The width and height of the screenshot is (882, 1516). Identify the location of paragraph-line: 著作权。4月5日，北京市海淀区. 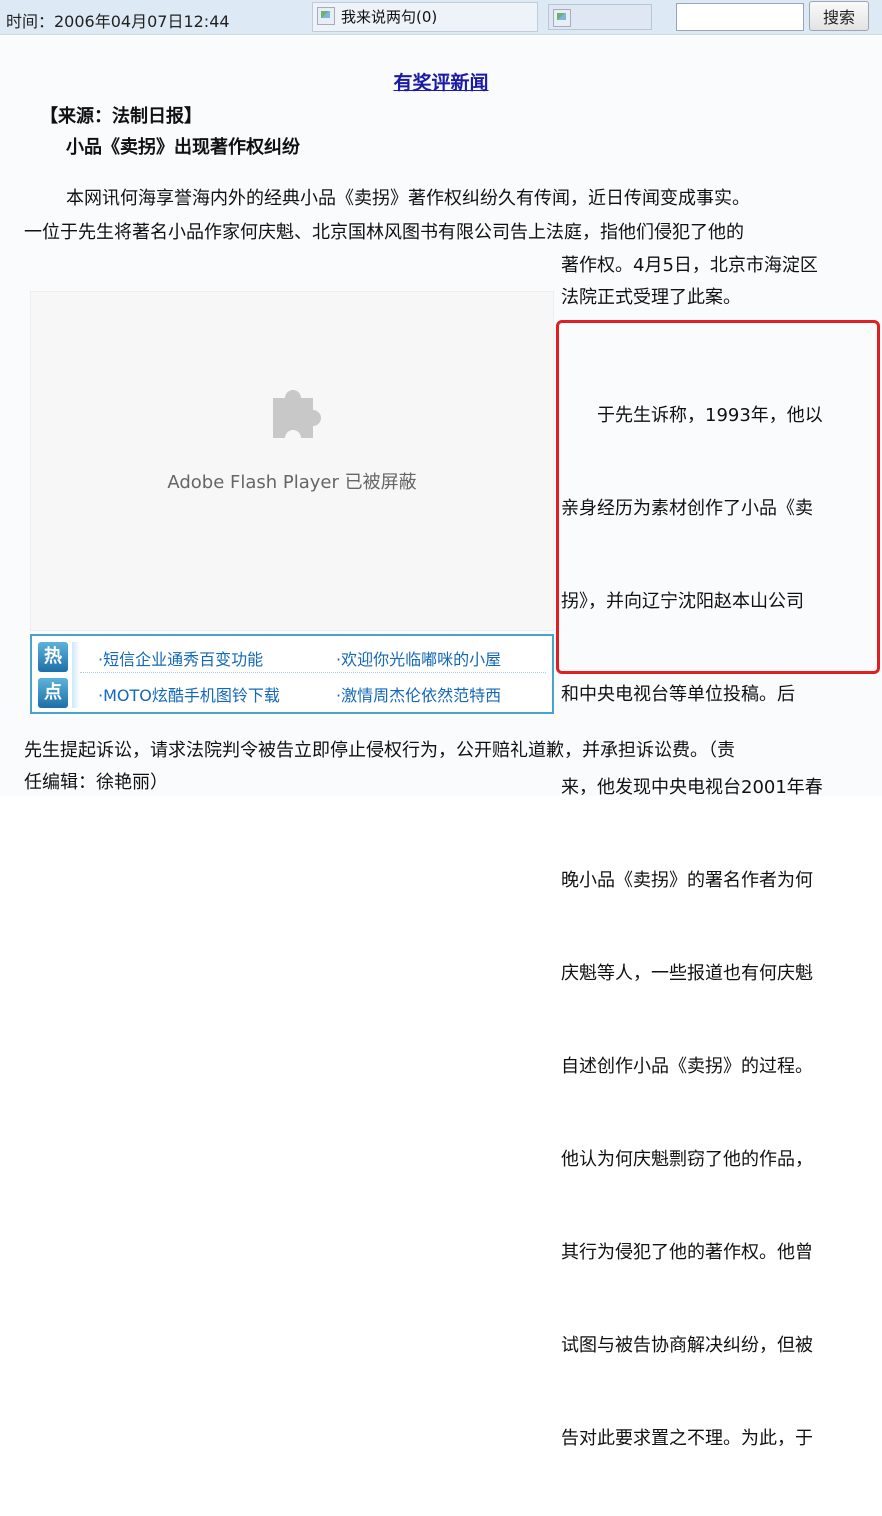
(689, 265).